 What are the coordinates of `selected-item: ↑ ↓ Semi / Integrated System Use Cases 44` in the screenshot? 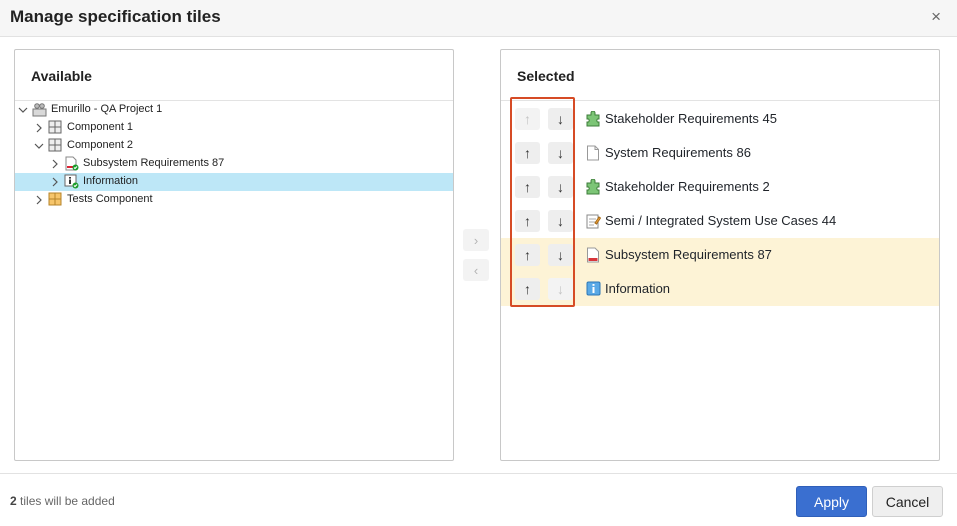 It's located at (720, 221).